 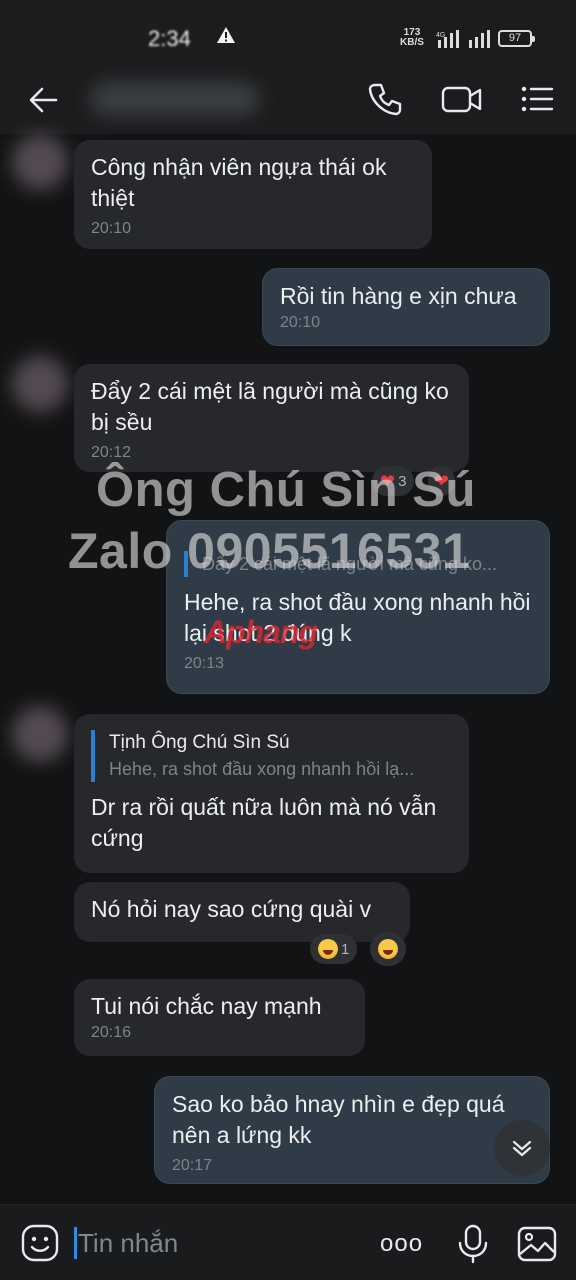 I want to click on message-input-bar: ooo, so click(x=288, y=1242).